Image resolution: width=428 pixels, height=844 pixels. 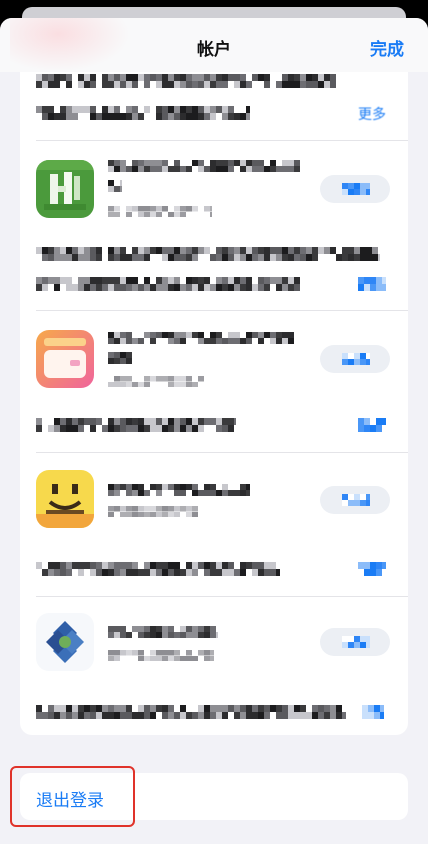 What do you see at coordinates (214, 50) in the screenshot?
I see `page-title: 帐户` at bounding box center [214, 50].